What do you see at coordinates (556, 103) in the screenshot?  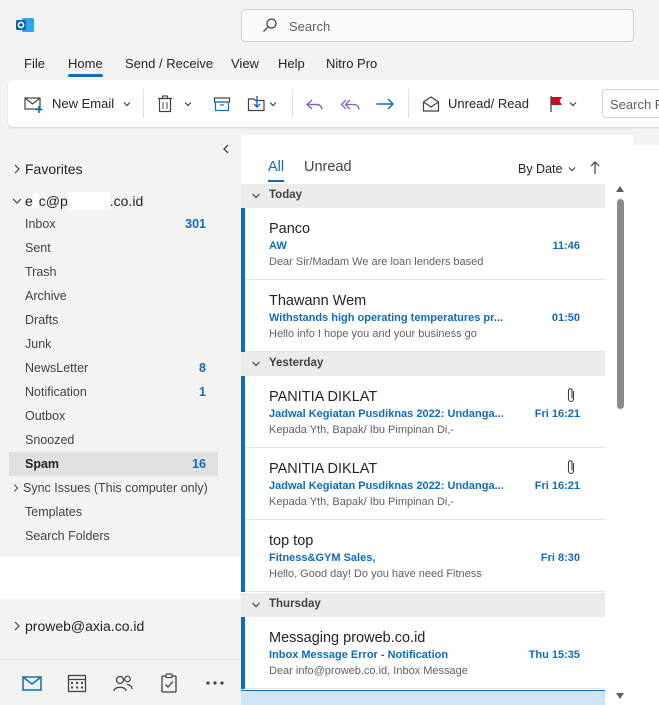 I see `flag-icon` at bounding box center [556, 103].